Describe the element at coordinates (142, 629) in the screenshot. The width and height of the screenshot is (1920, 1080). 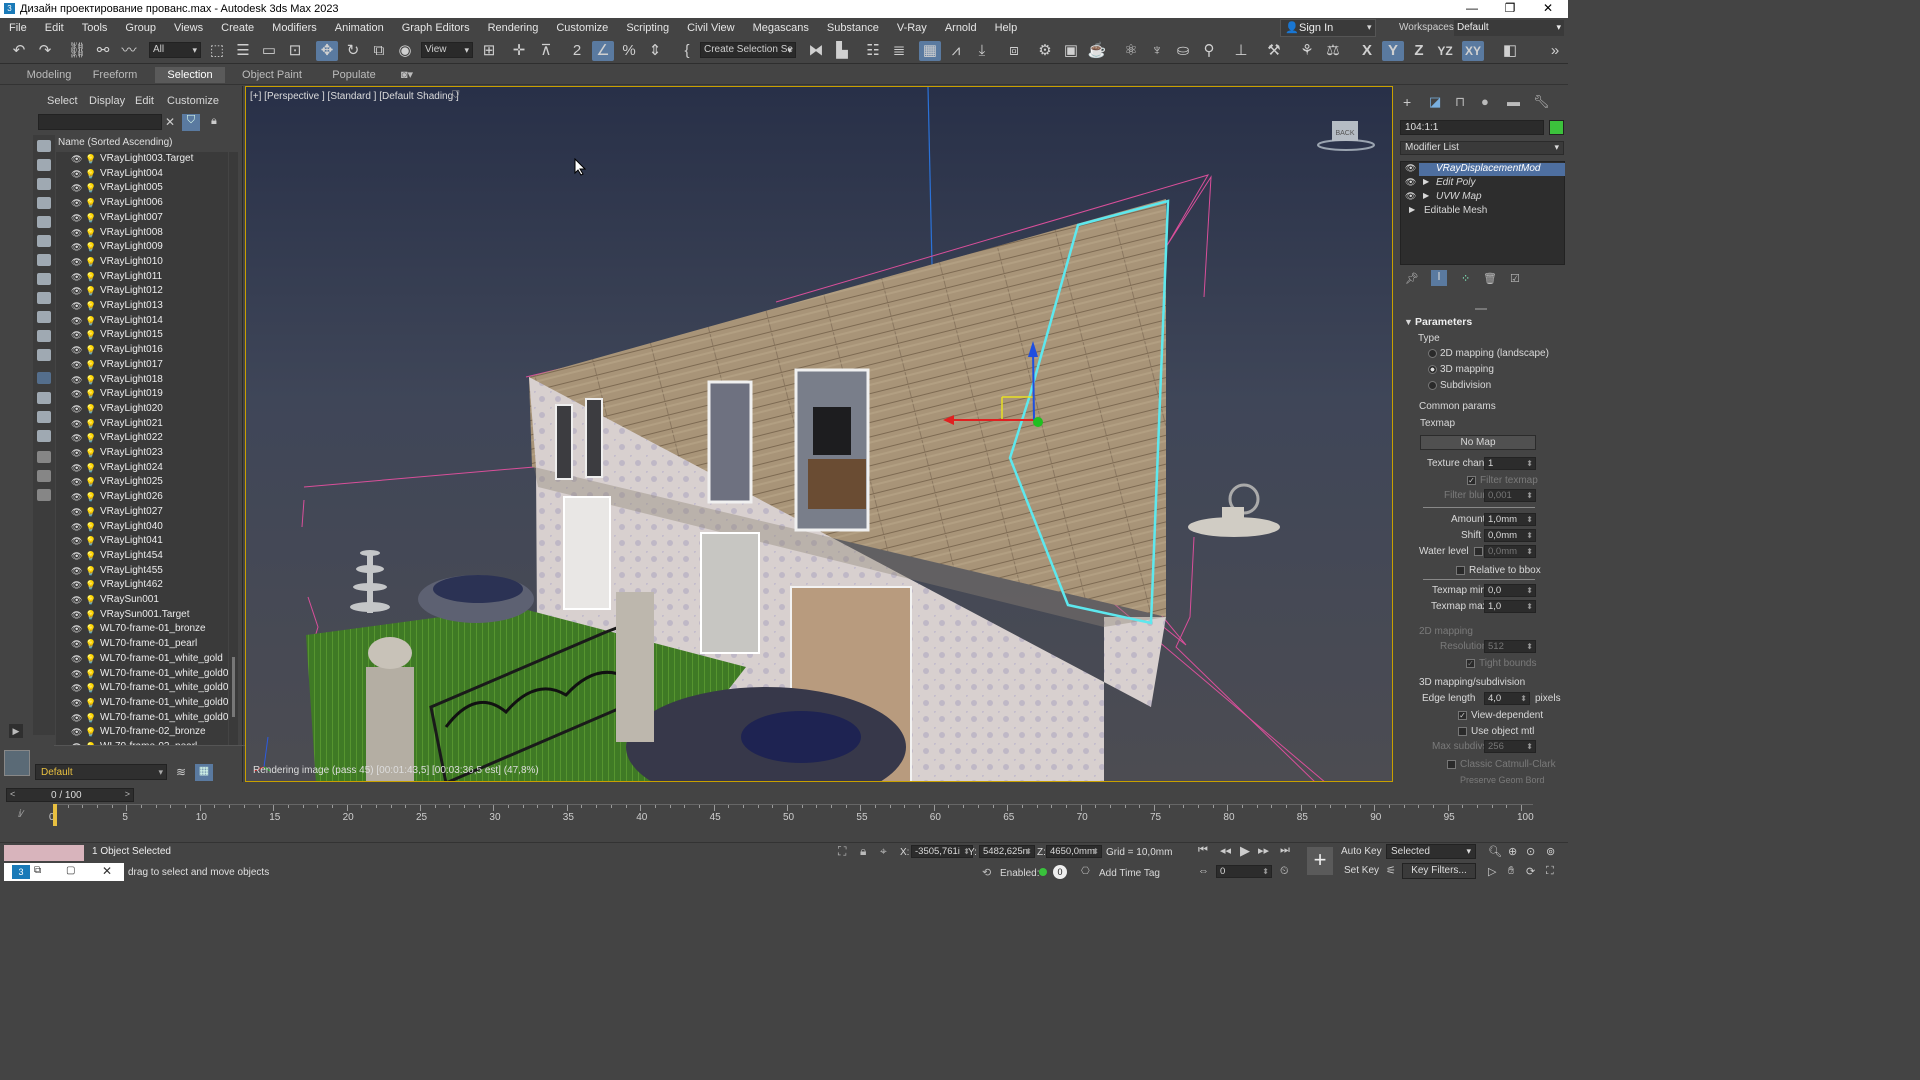
I see `list-item: 👁 💡 WL70-frame-01_bronze` at that location.